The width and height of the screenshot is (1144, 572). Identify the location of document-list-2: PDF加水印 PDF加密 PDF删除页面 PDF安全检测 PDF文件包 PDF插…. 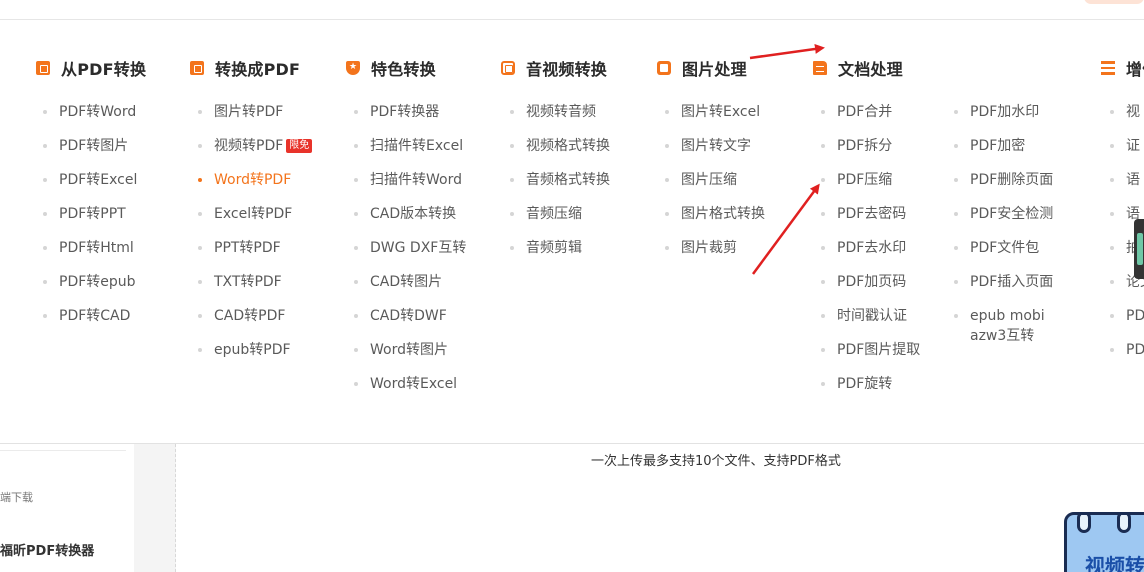
(1003, 228).